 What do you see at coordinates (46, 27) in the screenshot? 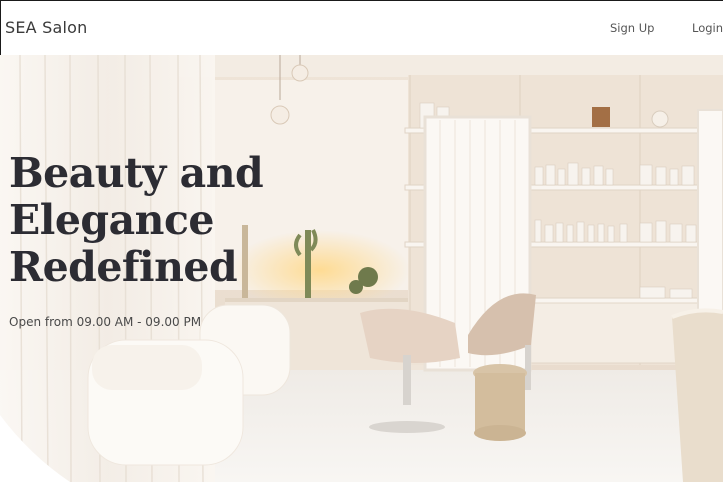
I see `brand-logo-text: SEA Salon` at bounding box center [46, 27].